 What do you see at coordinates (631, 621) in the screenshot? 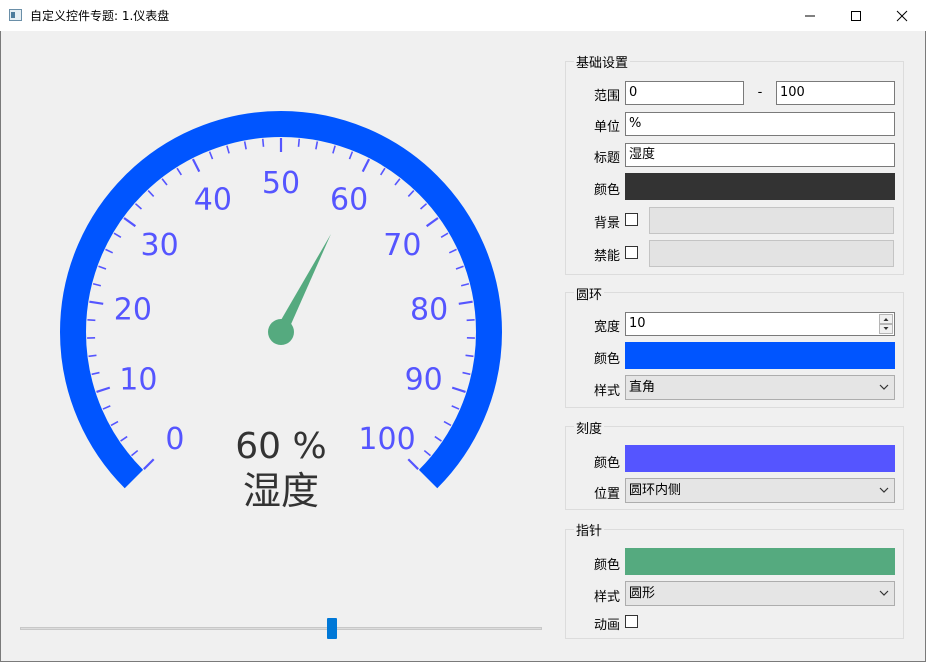
I see `animation-checkbox` at bounding box center [631, 621].